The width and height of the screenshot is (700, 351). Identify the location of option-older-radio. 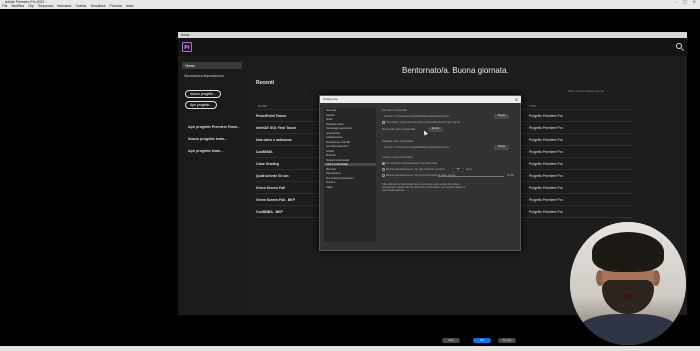
(383, 169).